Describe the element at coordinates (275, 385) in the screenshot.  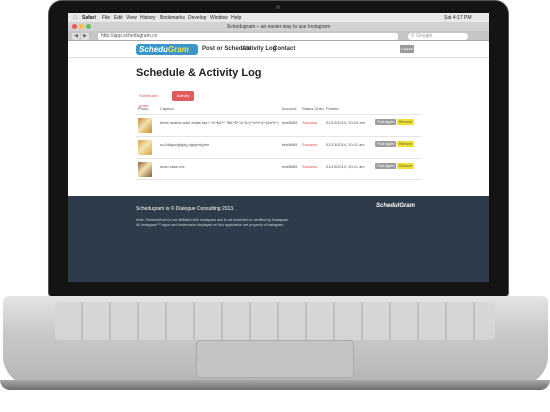
I see `laptop-base-front` at that location.